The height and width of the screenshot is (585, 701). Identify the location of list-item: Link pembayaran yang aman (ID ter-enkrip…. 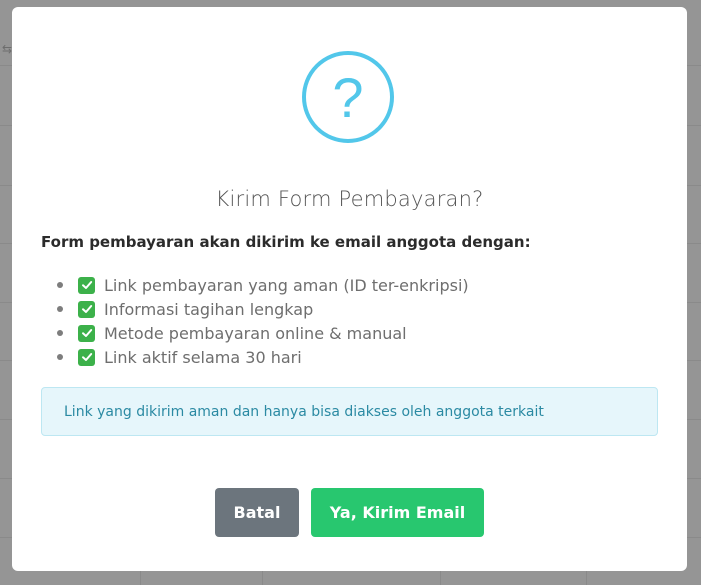
(263, 285).